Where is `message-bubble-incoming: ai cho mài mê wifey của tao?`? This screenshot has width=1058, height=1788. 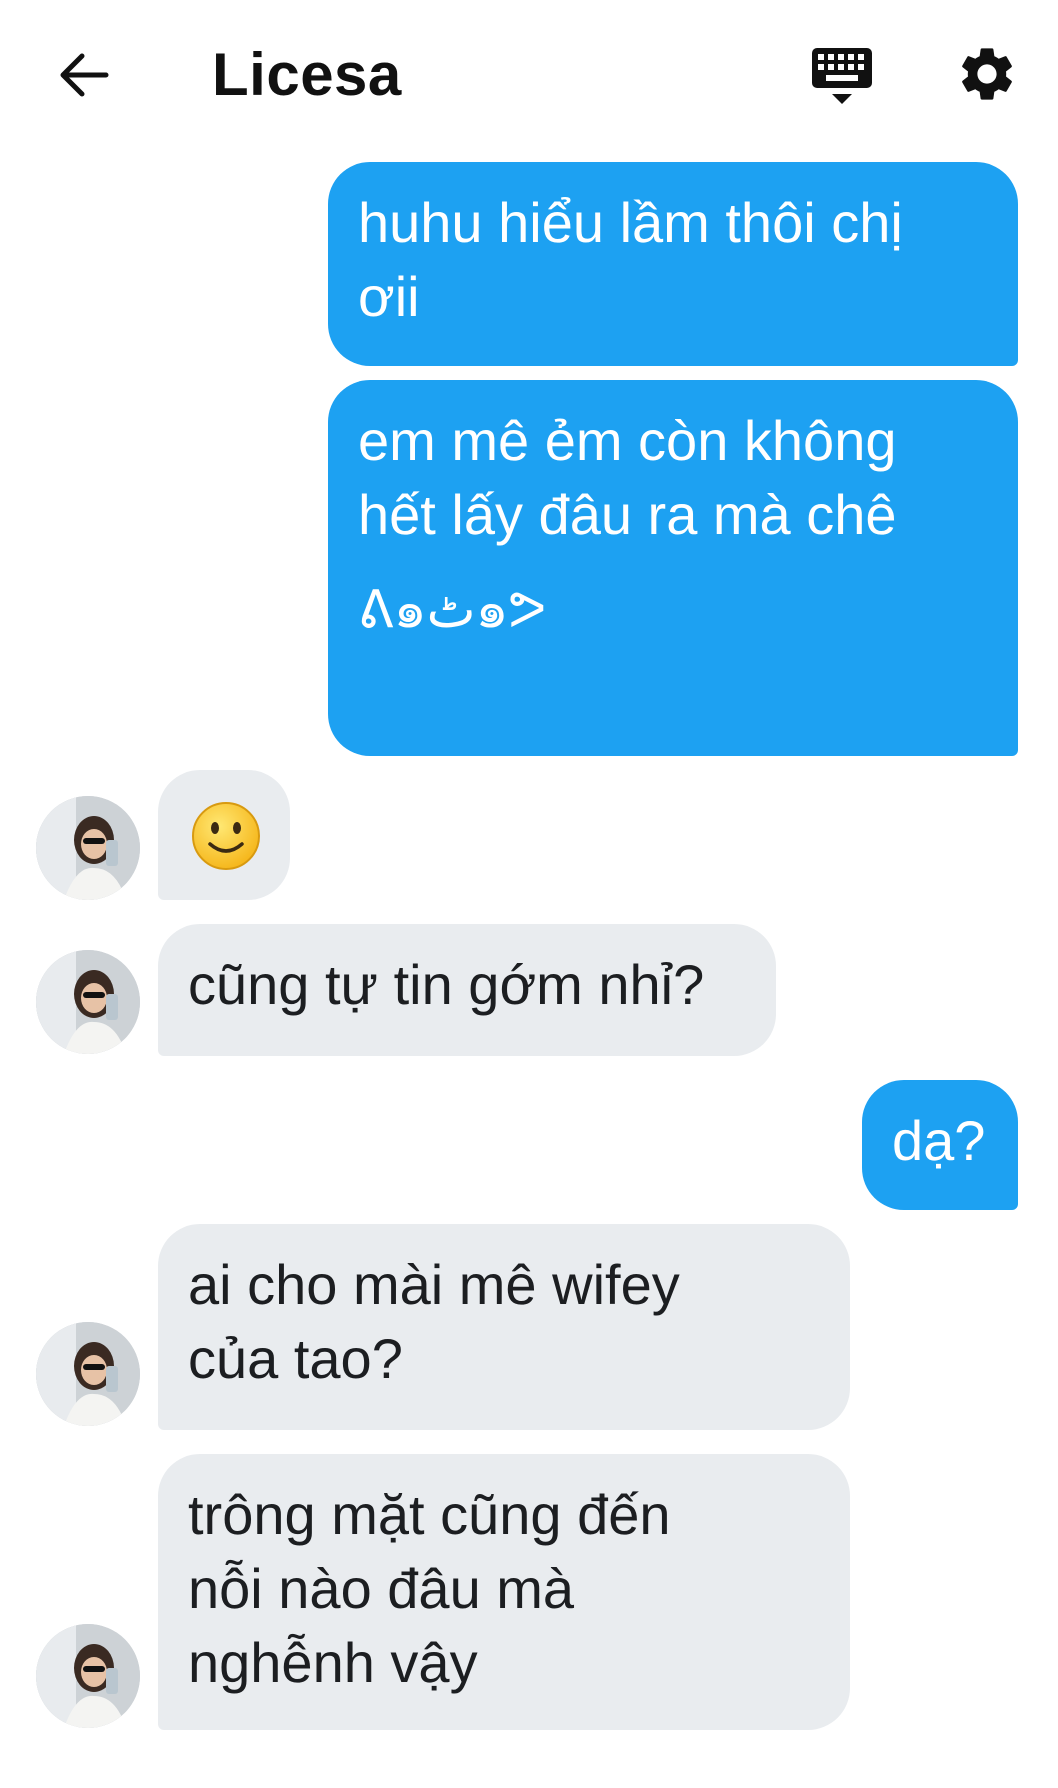
message-bubble-incoming: ai cho mài mê wifey của tao? is located at coordinates (504, 1327).